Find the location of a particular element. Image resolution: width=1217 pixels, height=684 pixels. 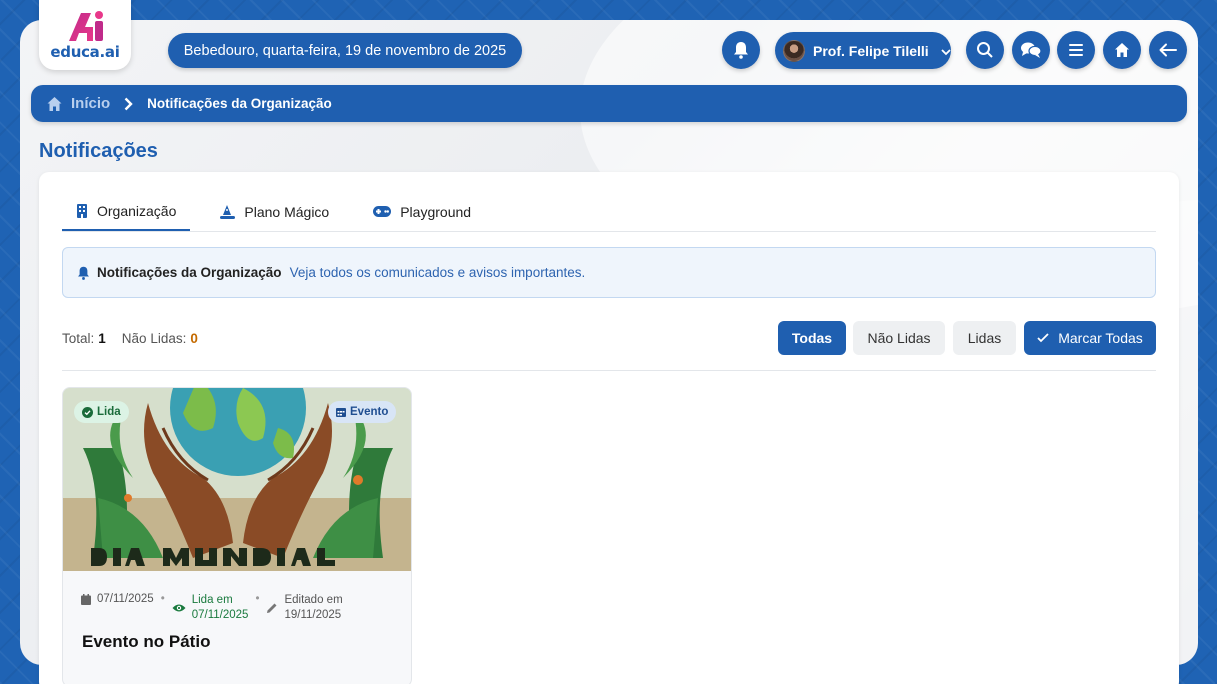

notification-image: Lida Evento is located at coordinates (237, 479).